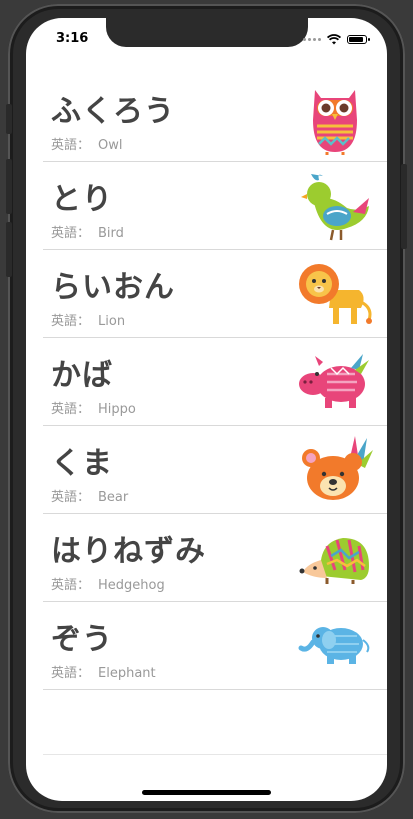 Image resolution: width=413 pixels, height=819 pixels. I want to click on animal-name: らいおん, so click(113, 287).